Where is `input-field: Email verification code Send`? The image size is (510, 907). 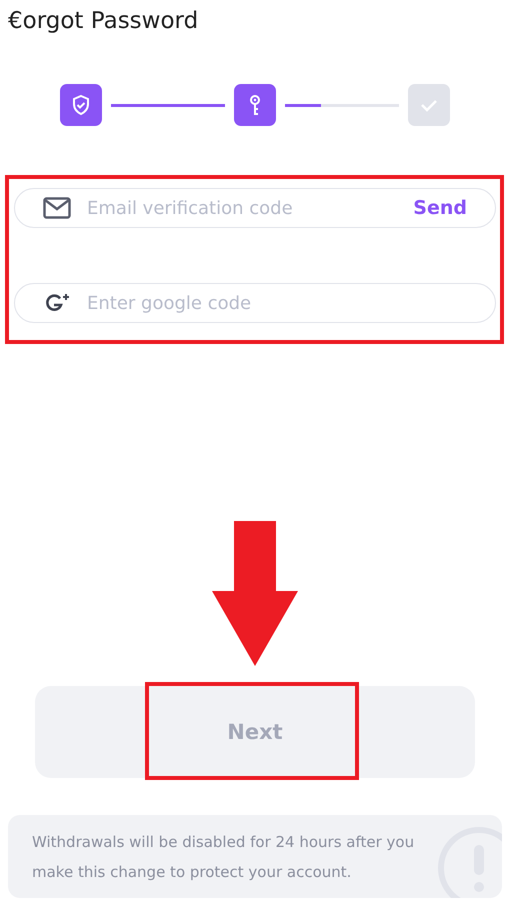
input-field: Email verification code Send is located at coordinates (255, 208).